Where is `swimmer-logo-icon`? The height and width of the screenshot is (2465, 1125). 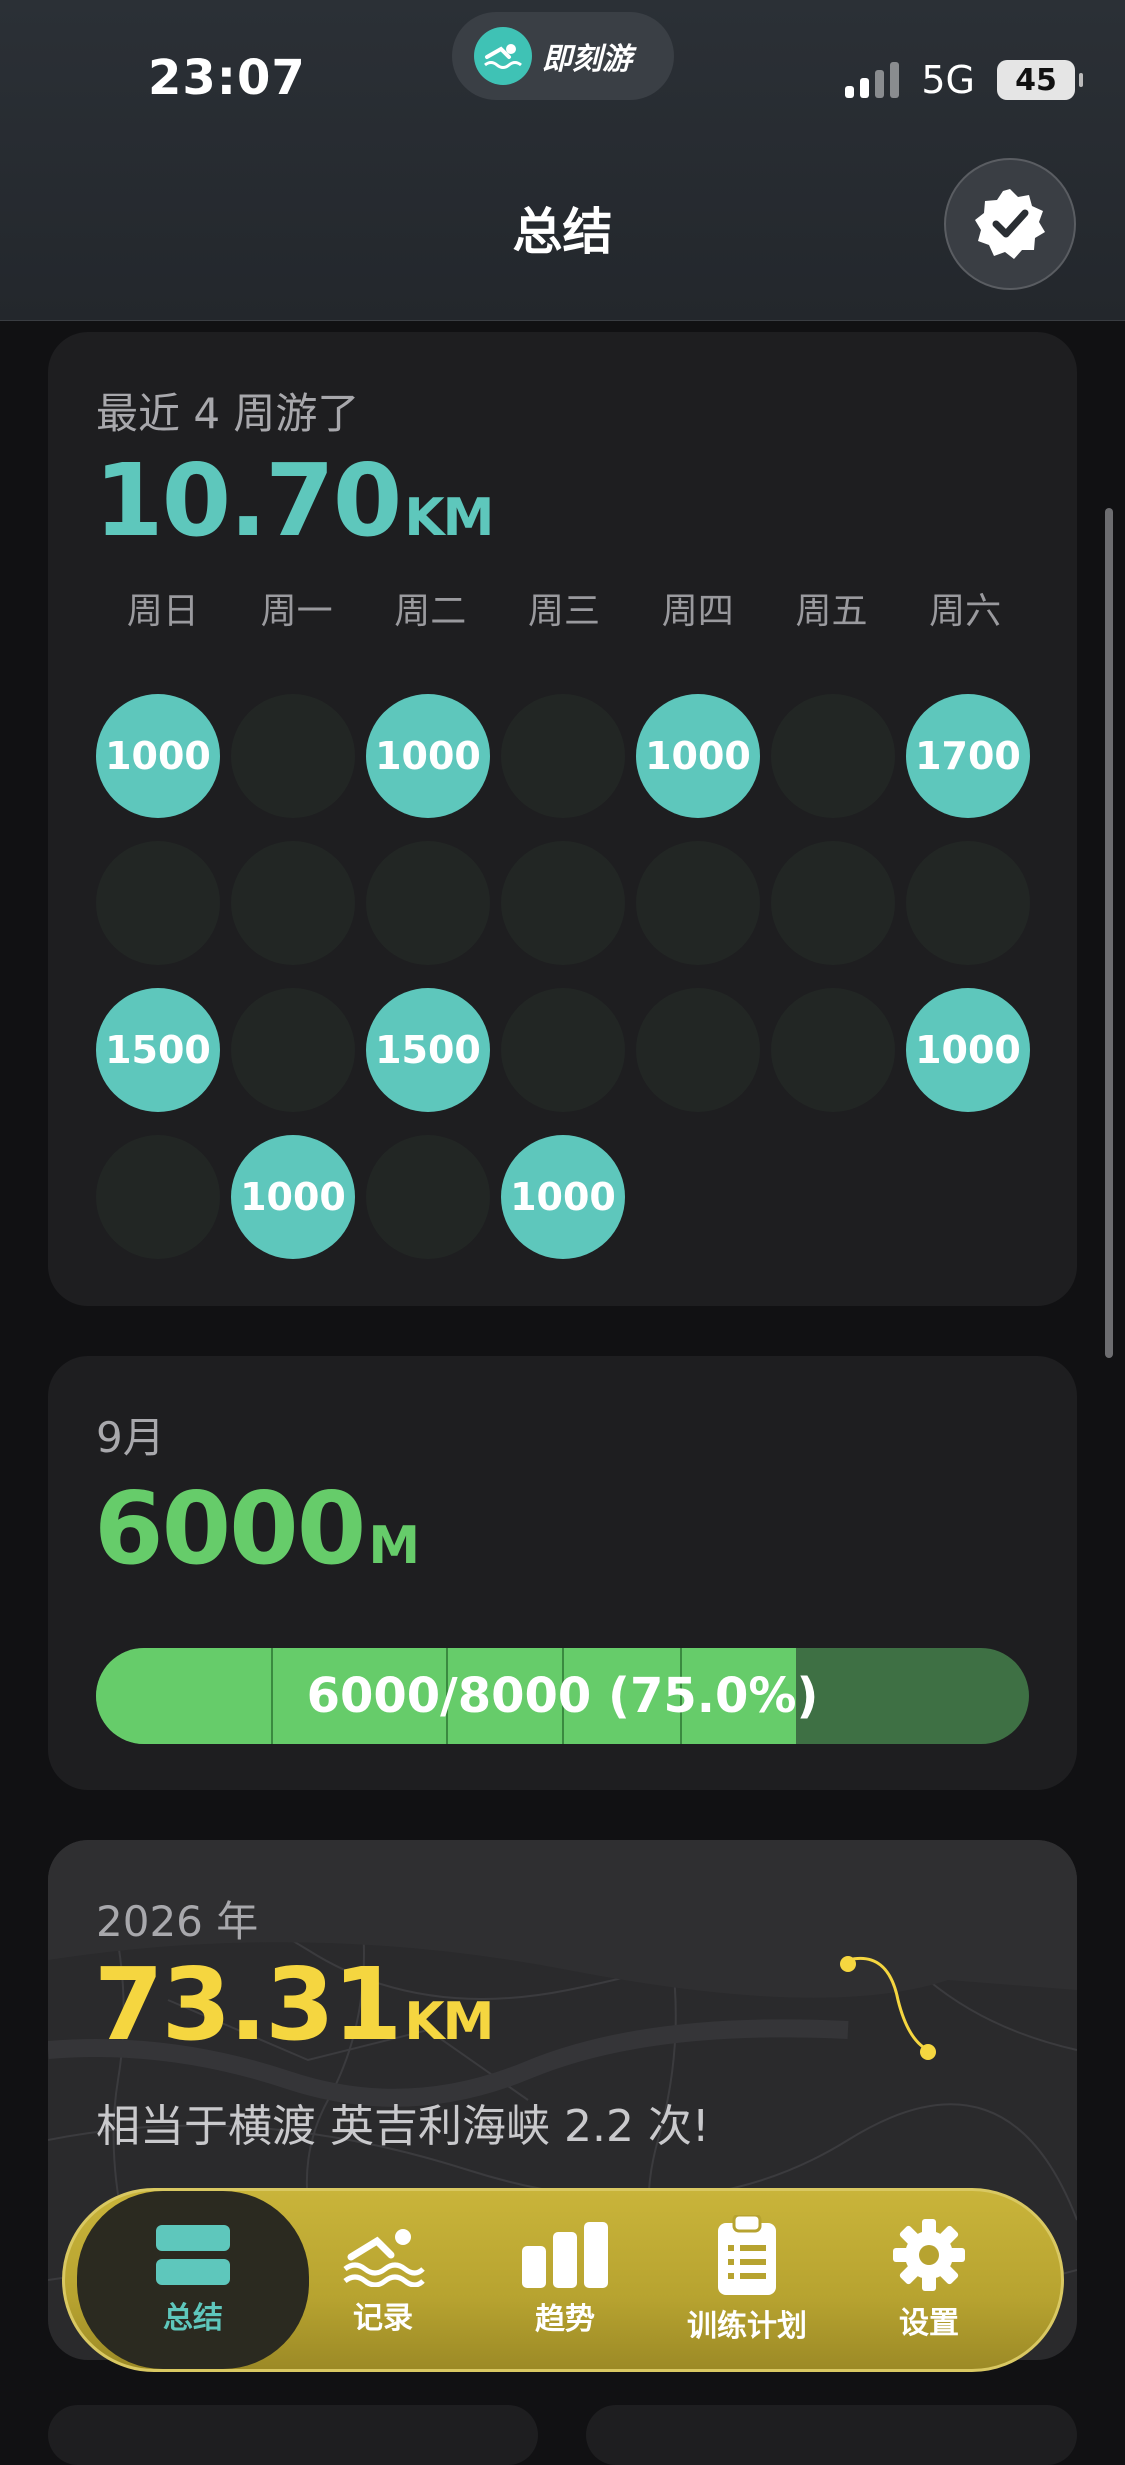
swimmer-logo-icon is located at coordinates (503, 56).